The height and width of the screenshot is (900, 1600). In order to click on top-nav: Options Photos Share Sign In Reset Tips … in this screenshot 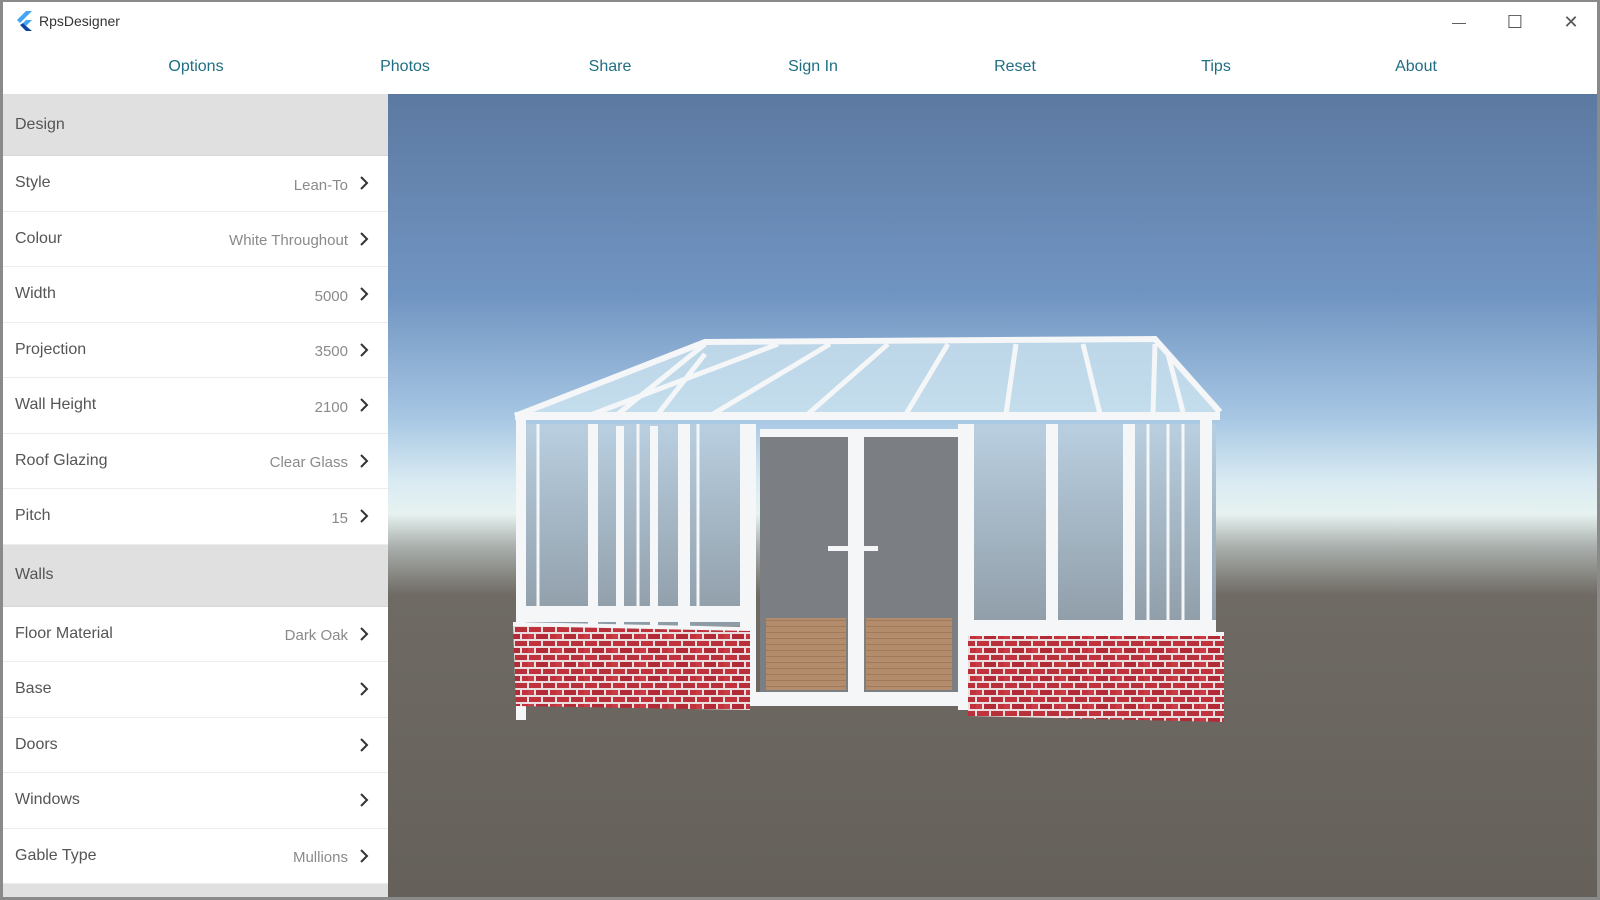, I will do `click(800, 68)`.